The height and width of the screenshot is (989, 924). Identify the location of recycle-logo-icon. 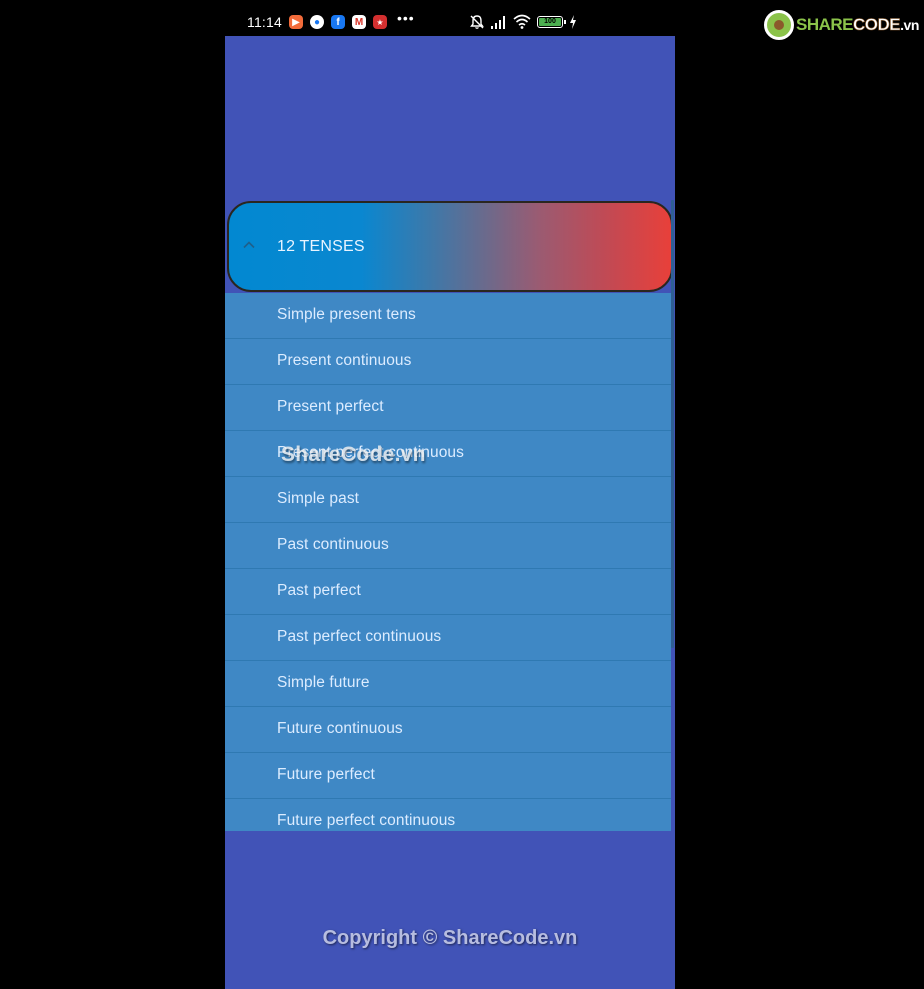
(779, 25).